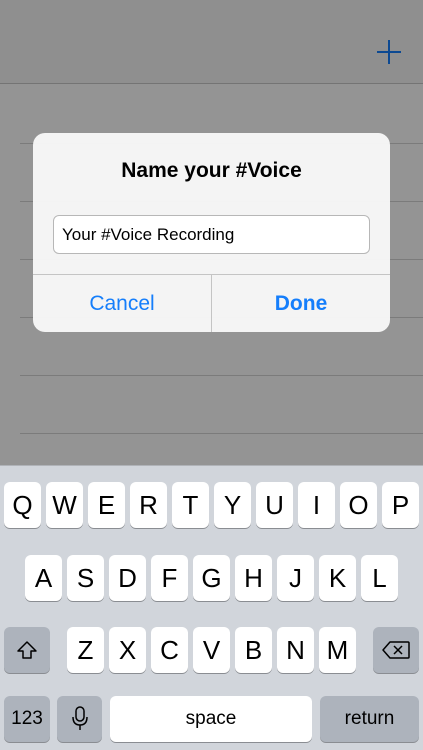 Image resolution: width=423 pixels, height=750 pixels. I want to click on key-w: W, so click(64, 505).